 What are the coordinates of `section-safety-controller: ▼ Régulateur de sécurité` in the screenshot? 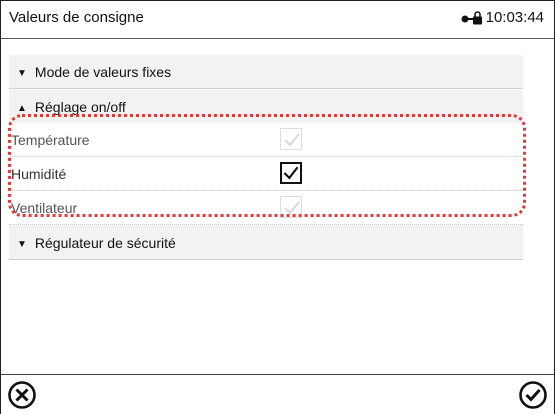 It's located at (266, 243).